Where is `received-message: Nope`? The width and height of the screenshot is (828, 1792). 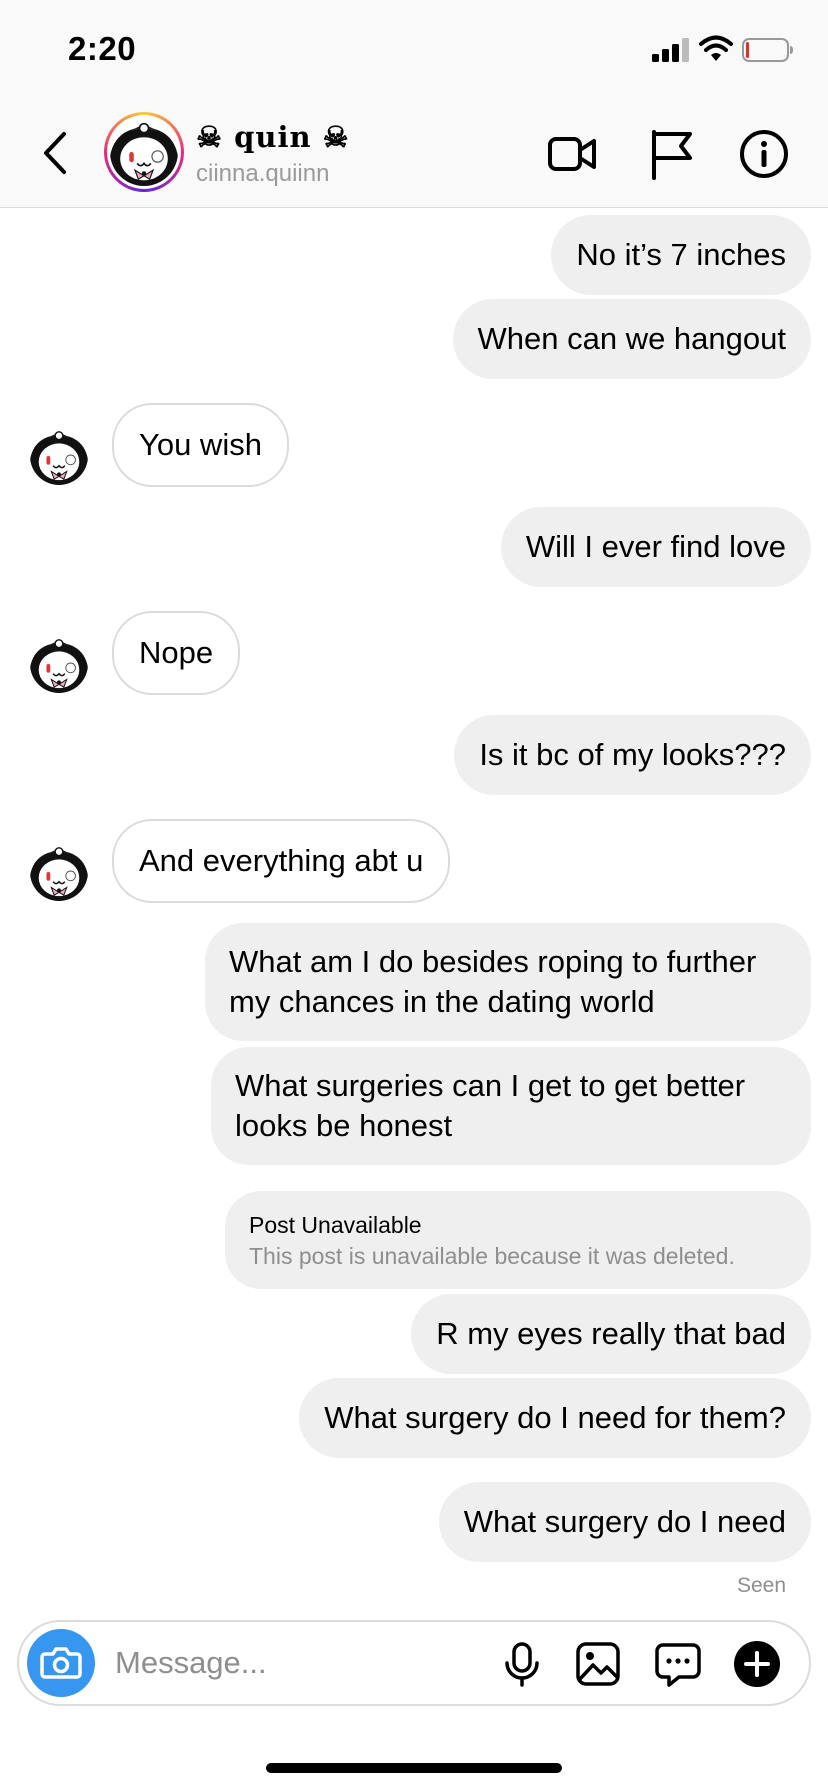
received-message: Nope is located at coordinates (176, 653).